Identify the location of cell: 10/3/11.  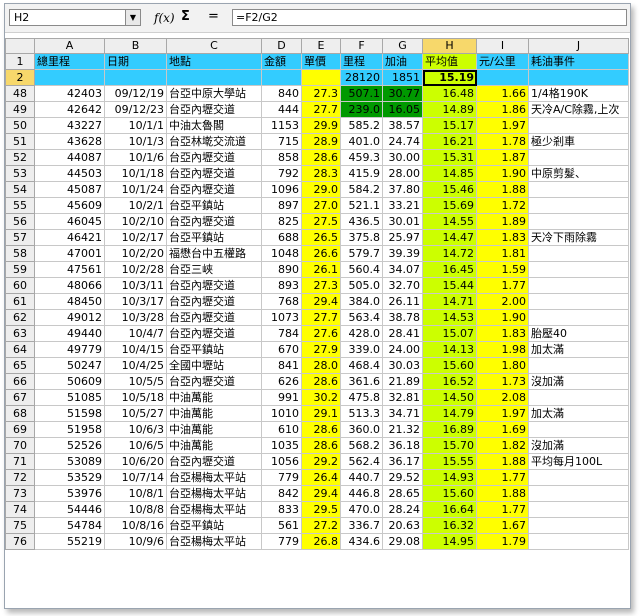
(135, 285).